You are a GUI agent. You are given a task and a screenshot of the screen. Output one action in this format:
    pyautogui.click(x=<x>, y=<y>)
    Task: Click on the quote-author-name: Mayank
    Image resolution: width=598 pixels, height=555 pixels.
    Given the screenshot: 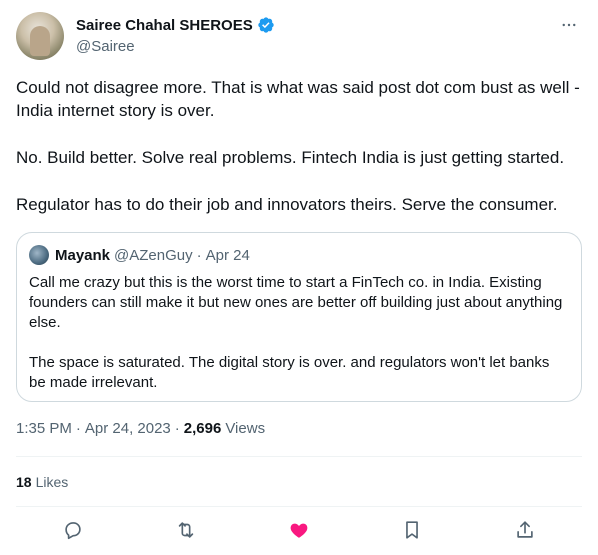 What is the action you would take?
    pyautogui.click(x=82, y=255)
    